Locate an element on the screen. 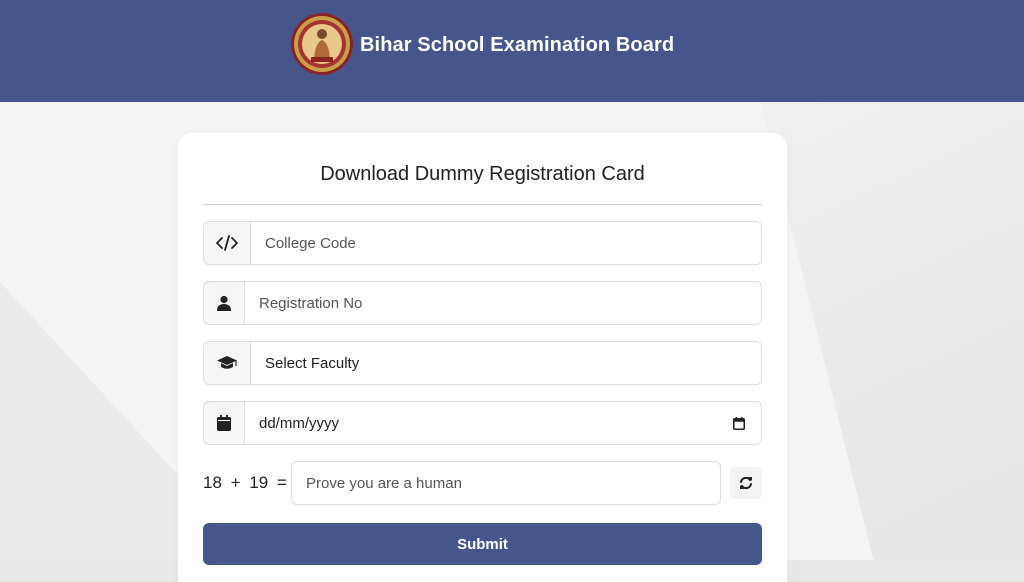  form-title: Download Dummy Registration Card is located at coordinates (482, 174).